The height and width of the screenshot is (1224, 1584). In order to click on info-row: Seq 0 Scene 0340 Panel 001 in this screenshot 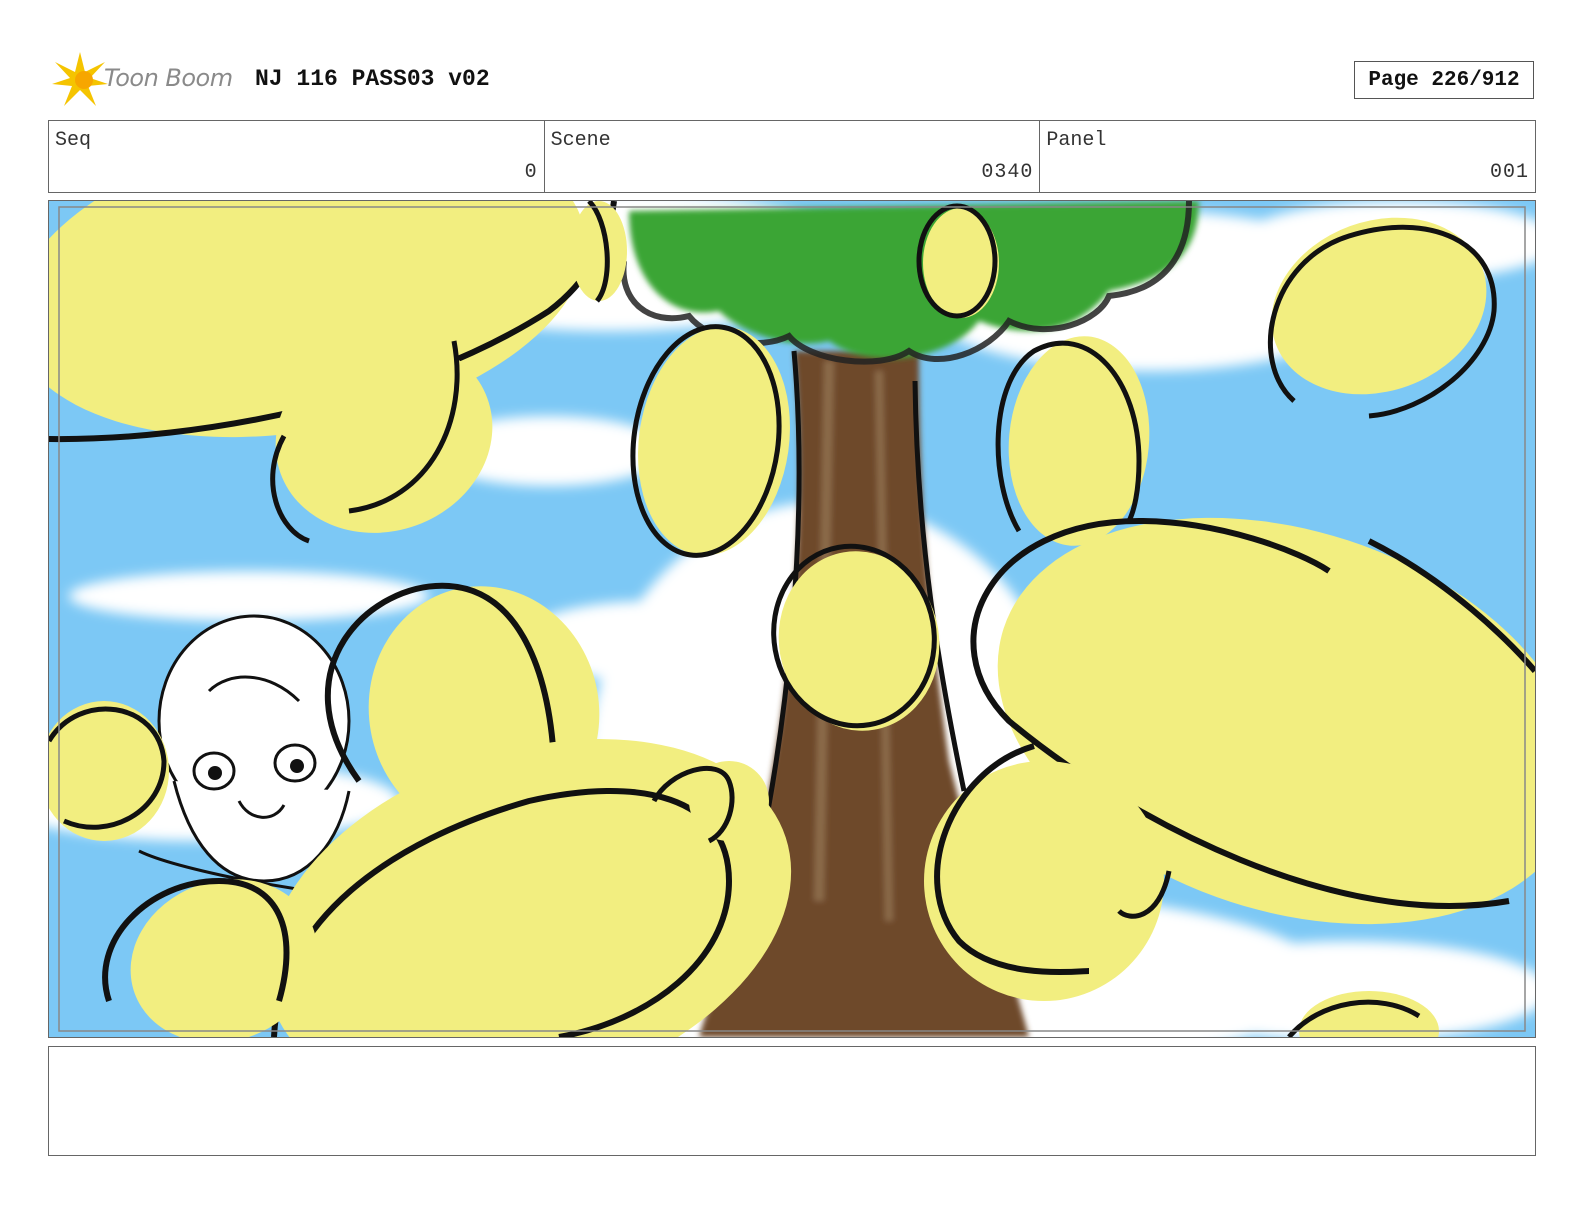, I will do `click(792, 156)`.